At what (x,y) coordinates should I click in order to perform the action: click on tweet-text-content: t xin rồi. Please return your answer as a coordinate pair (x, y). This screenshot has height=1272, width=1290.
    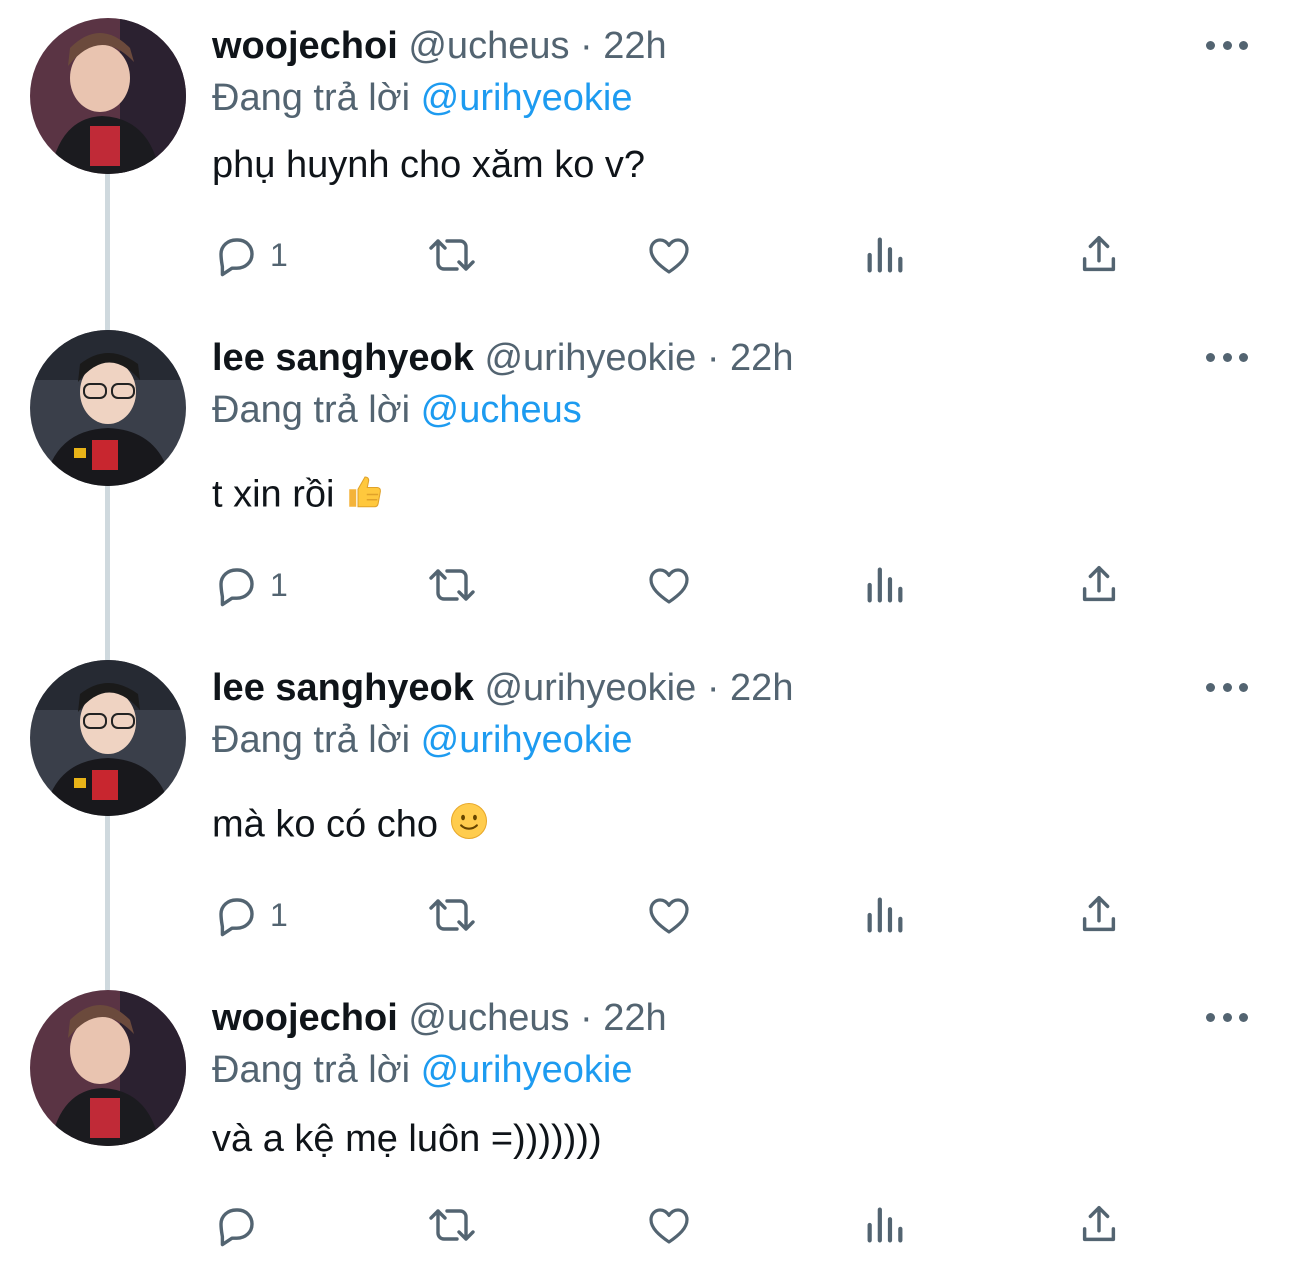
    Looking at the image, I should click on (273, 494).